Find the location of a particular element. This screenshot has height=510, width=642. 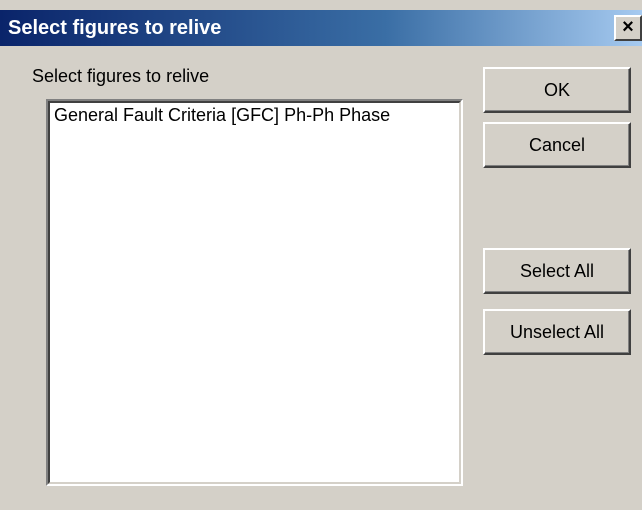

dialog-title: Select figures to relive is located at coordinates (115, 28).